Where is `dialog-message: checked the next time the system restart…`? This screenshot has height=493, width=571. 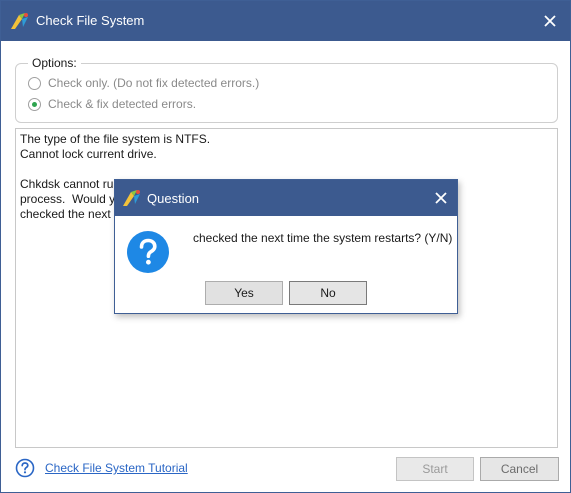 dialog-message: checked the next time the system restart… is located at coordinates (323, 238).